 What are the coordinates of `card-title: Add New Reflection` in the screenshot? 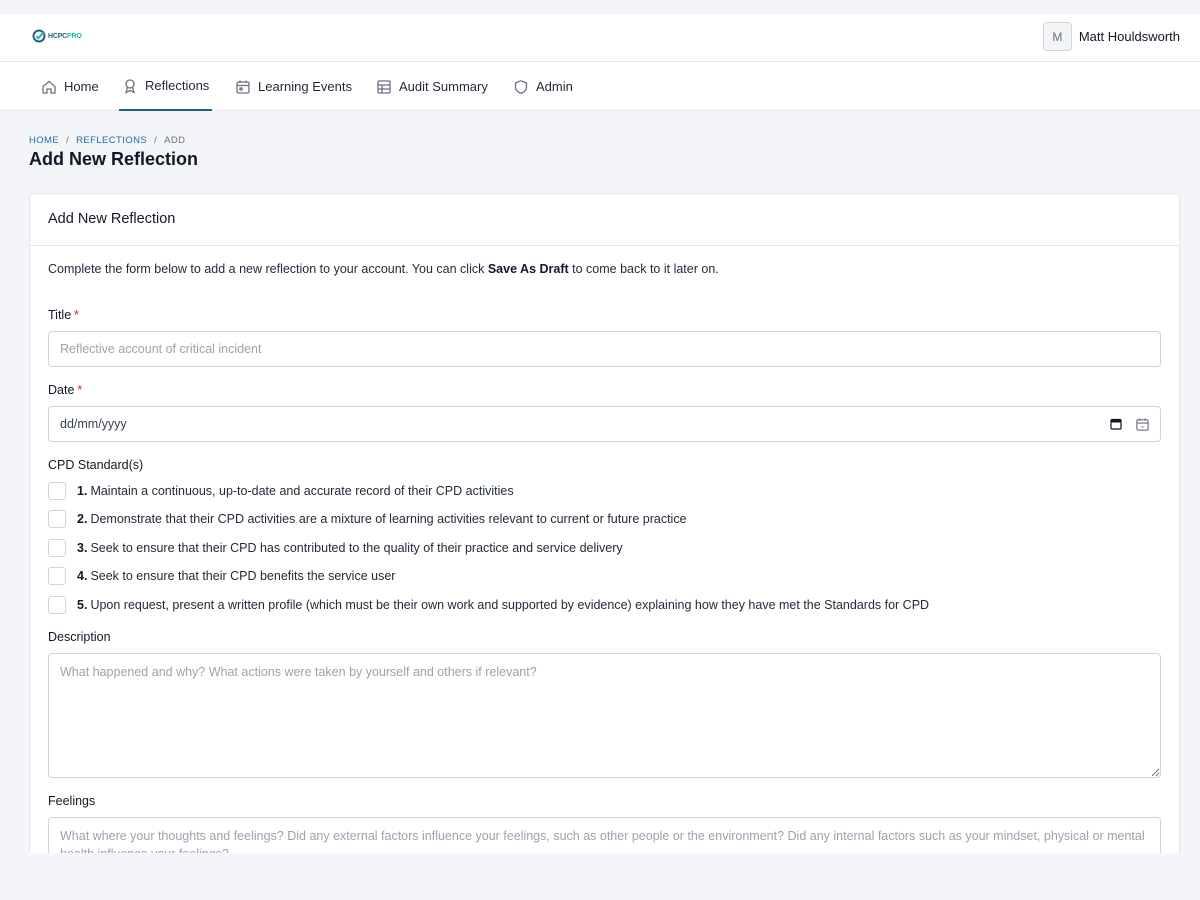 It's located at (604, 220).